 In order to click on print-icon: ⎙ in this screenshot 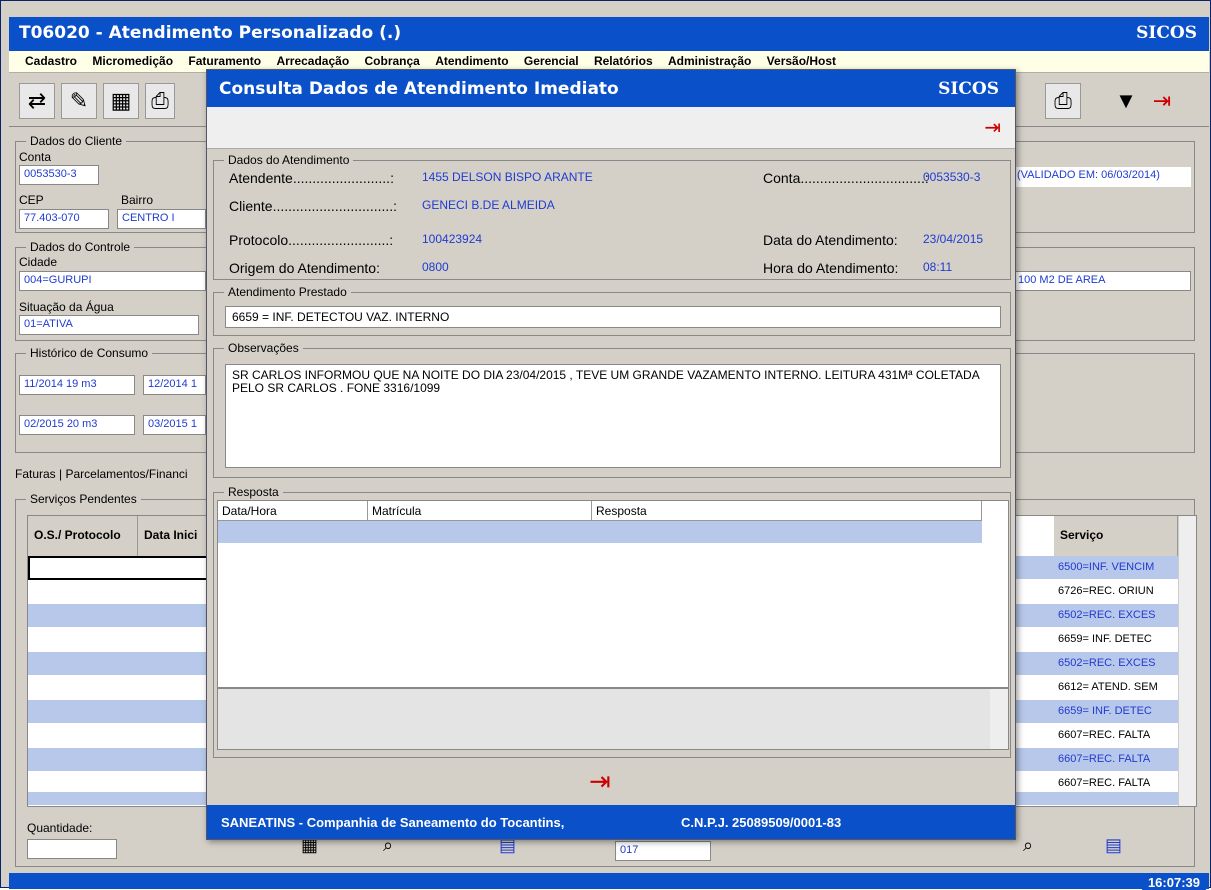, I will do `click(160, 101)`.